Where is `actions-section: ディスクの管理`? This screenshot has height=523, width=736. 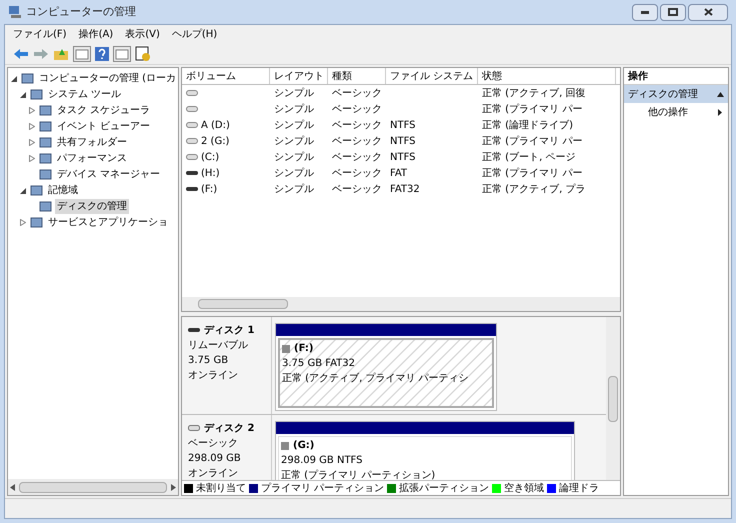
actions-section: ディスクの管理 is located at coordinates (676, 94).